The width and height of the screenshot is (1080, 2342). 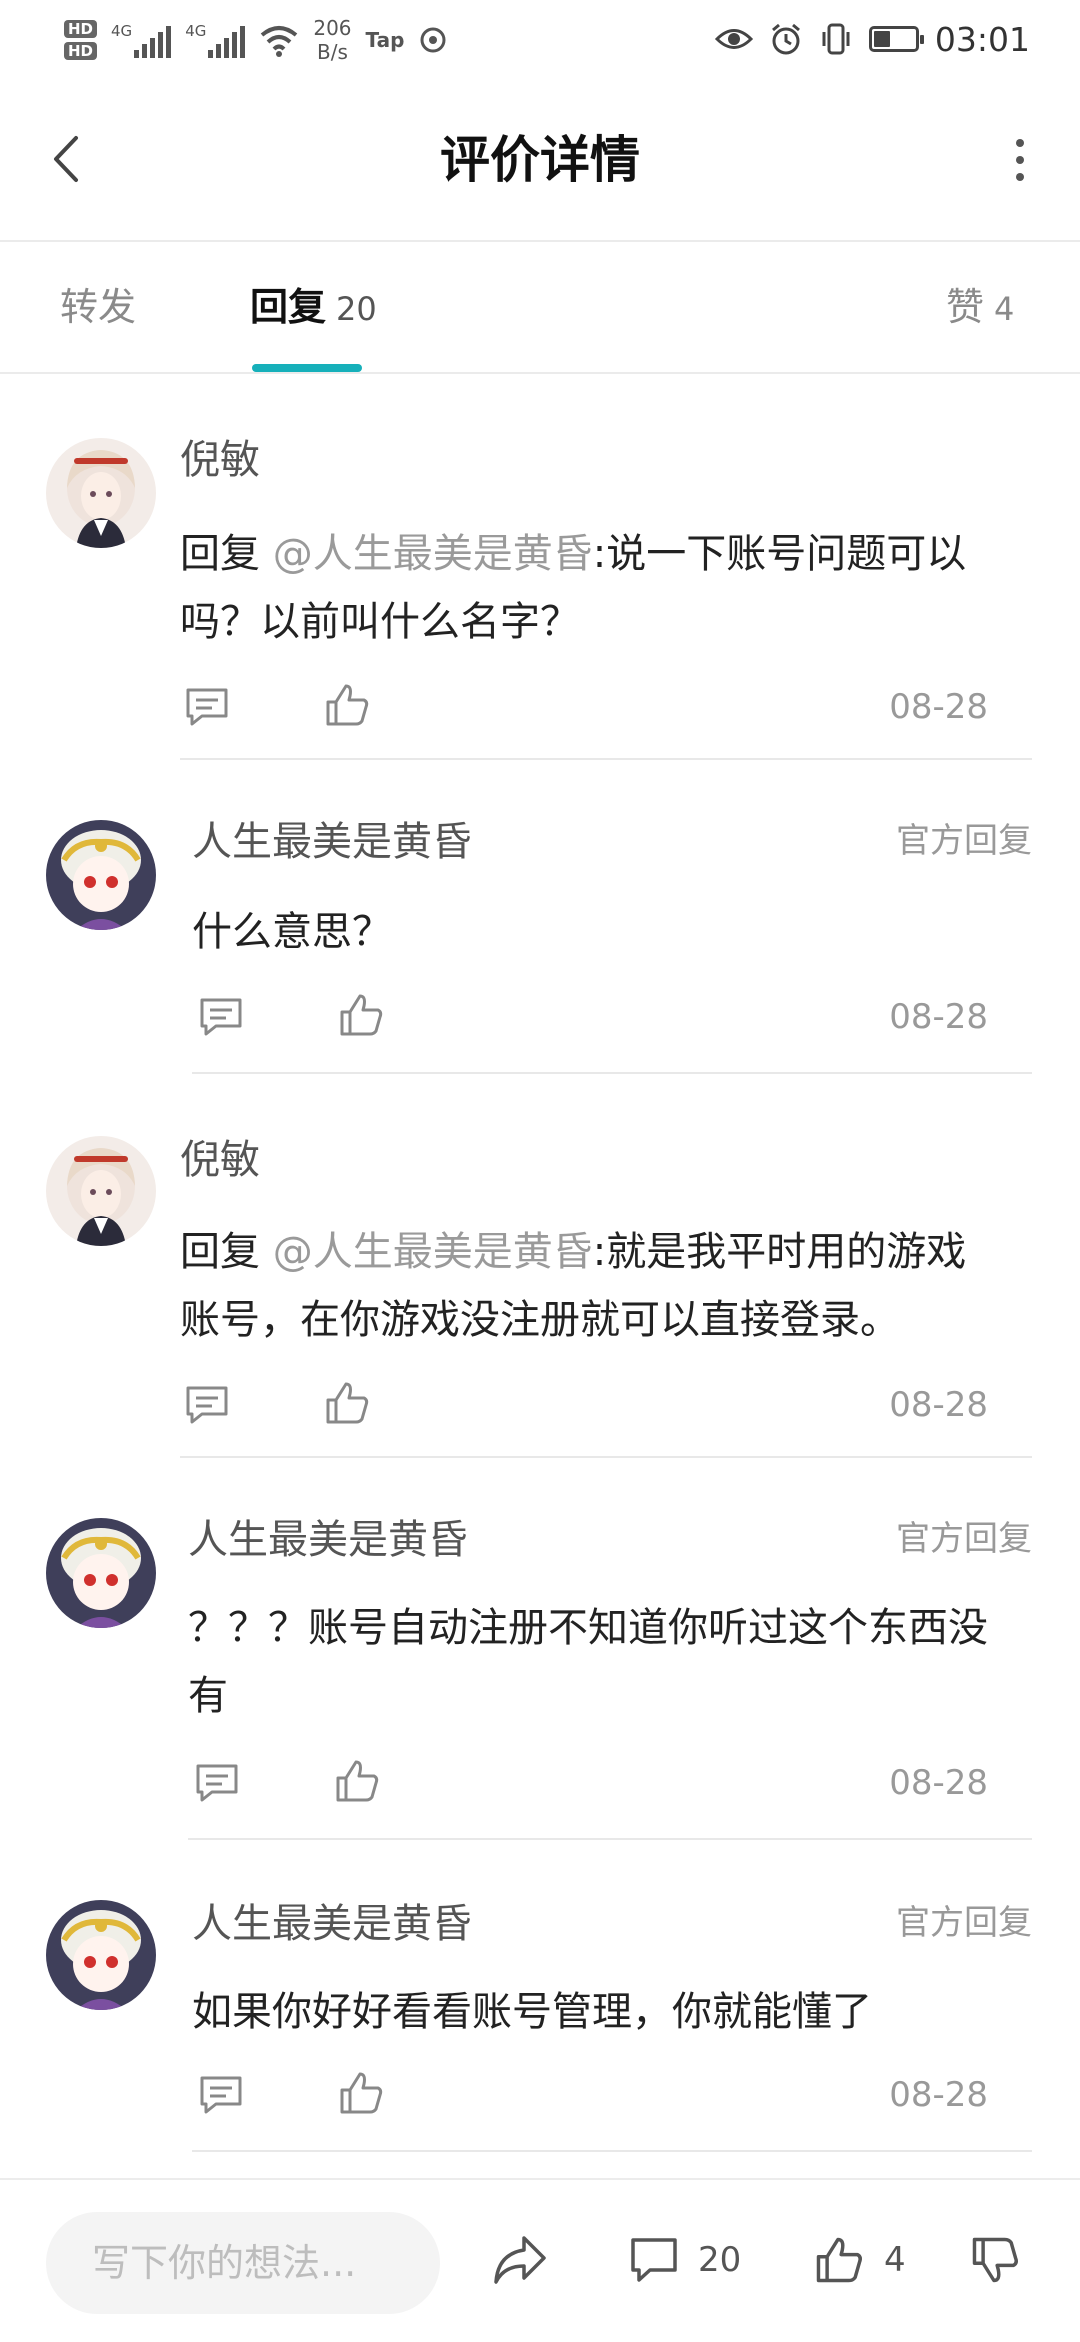 I want to click on tab-bar: 转发 回复 20 赞4, so click(x=540, y=307).